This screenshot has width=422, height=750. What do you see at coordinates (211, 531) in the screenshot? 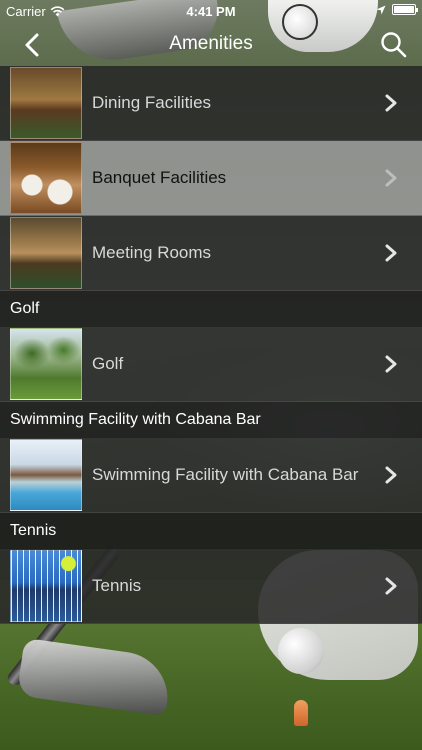
I see `section-header-tennis: Tennis` at bounding box center [211, 531].